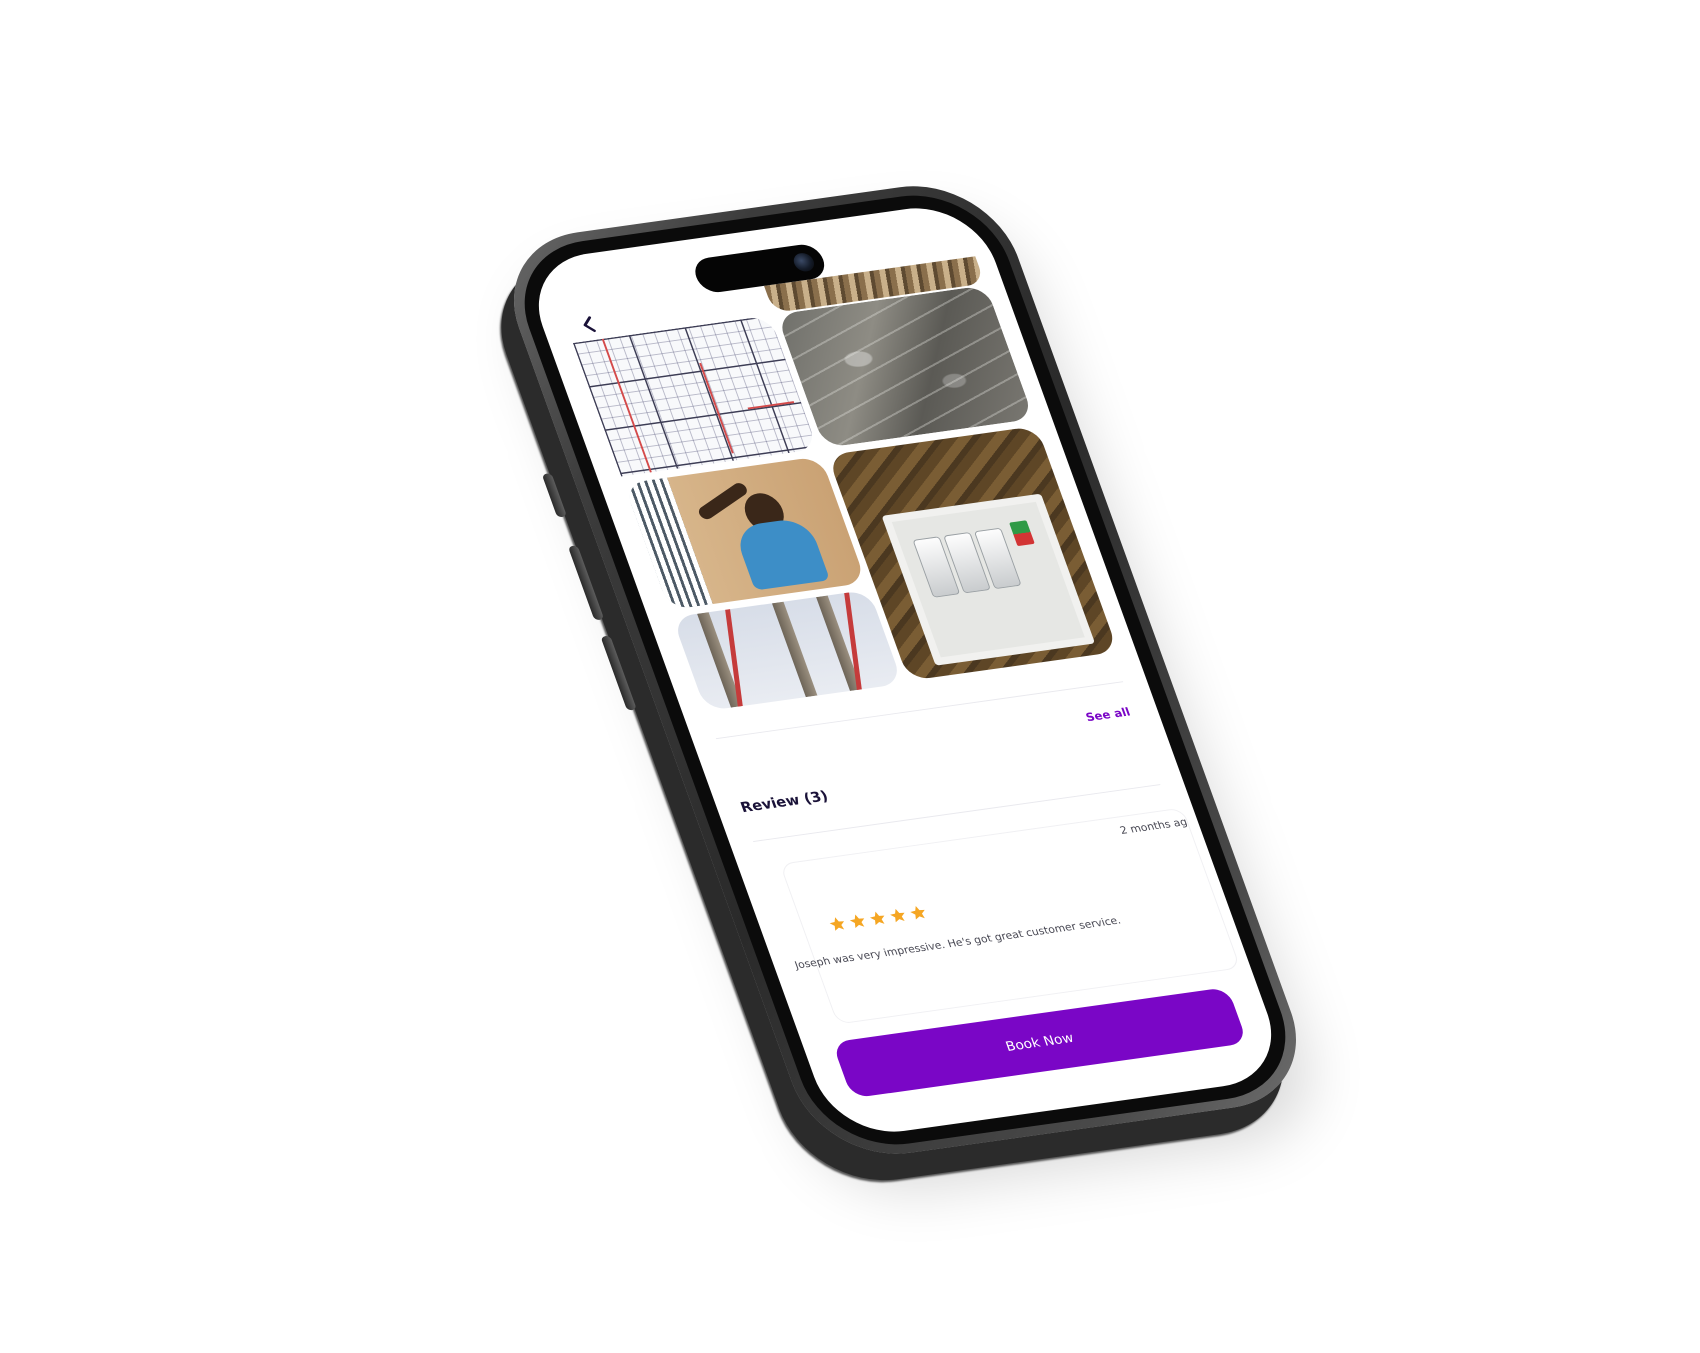 This screenshot has height=1353, width=1700. I want to click on concrete-wall-photo, so click(905, 367).